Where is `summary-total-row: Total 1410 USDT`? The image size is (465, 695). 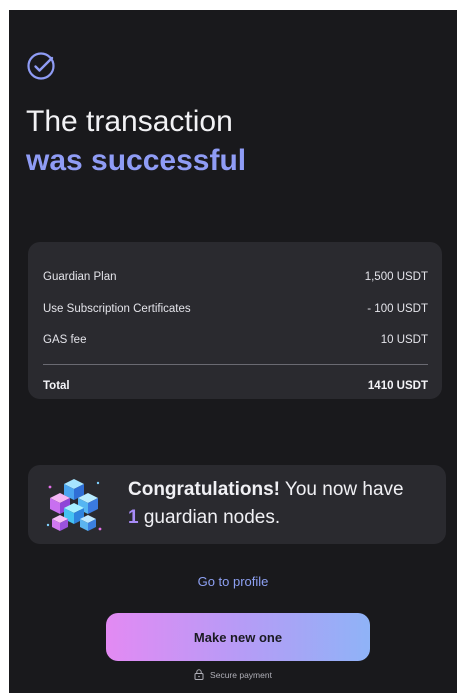
summary-total-row: Total 1410 USDT is located at coordinates (235, 386).